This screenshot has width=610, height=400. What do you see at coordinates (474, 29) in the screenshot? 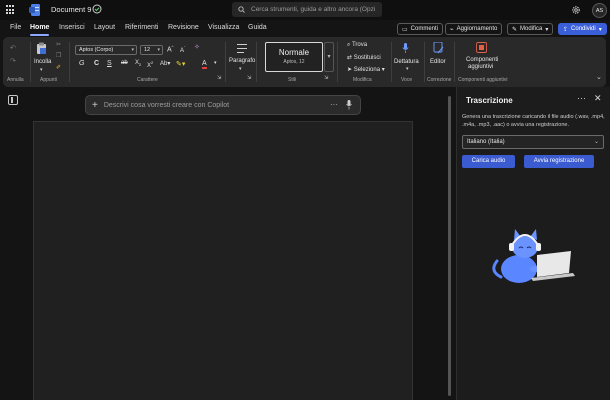
I see `update-button: ⌁ Aggiornamento` at bounding box center [474, 29].